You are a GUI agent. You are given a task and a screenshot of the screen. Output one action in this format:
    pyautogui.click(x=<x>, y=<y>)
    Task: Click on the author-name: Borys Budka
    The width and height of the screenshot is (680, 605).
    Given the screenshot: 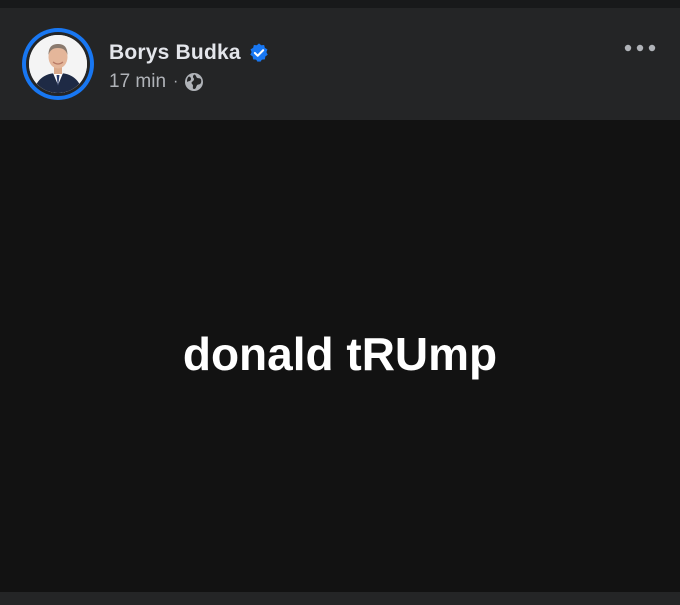 What is the action you would take?
    pyautogui.click(x=175, y=53)
    